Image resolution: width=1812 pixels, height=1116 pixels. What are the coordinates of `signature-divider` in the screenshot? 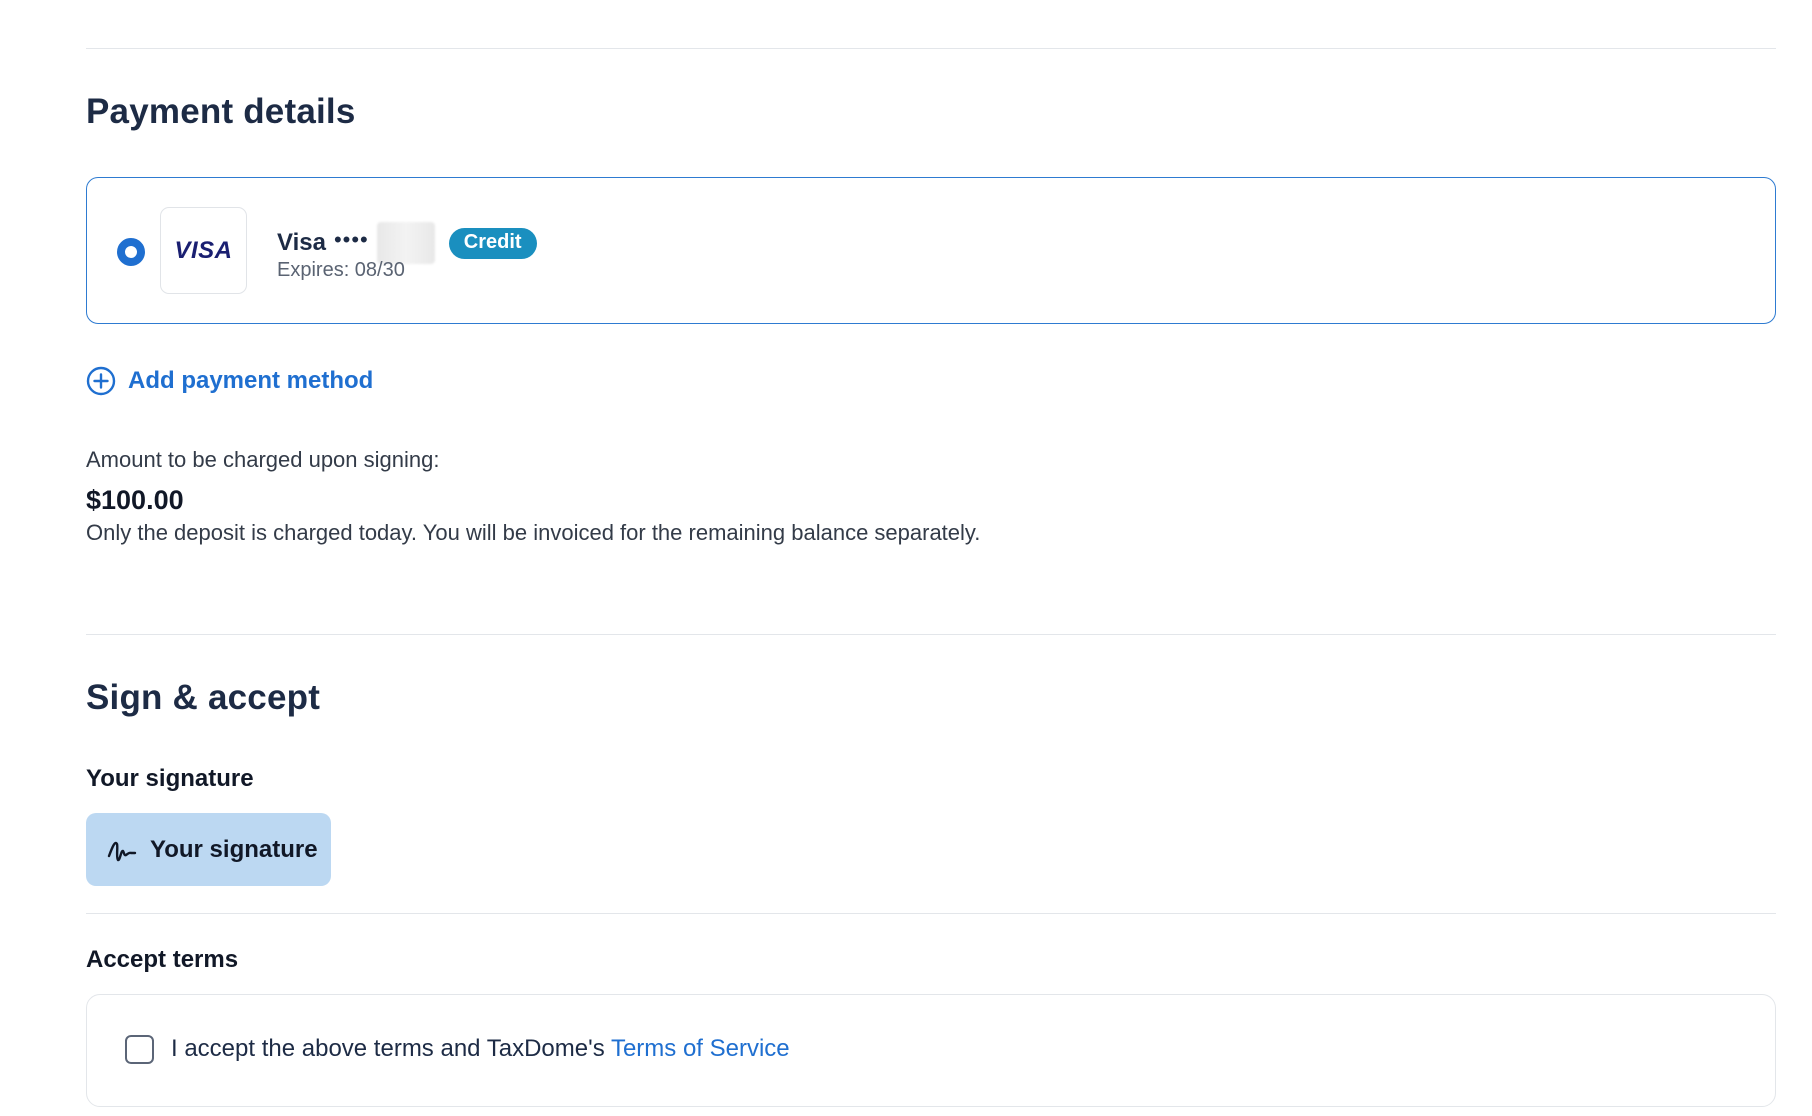 It's located at (931, 913).